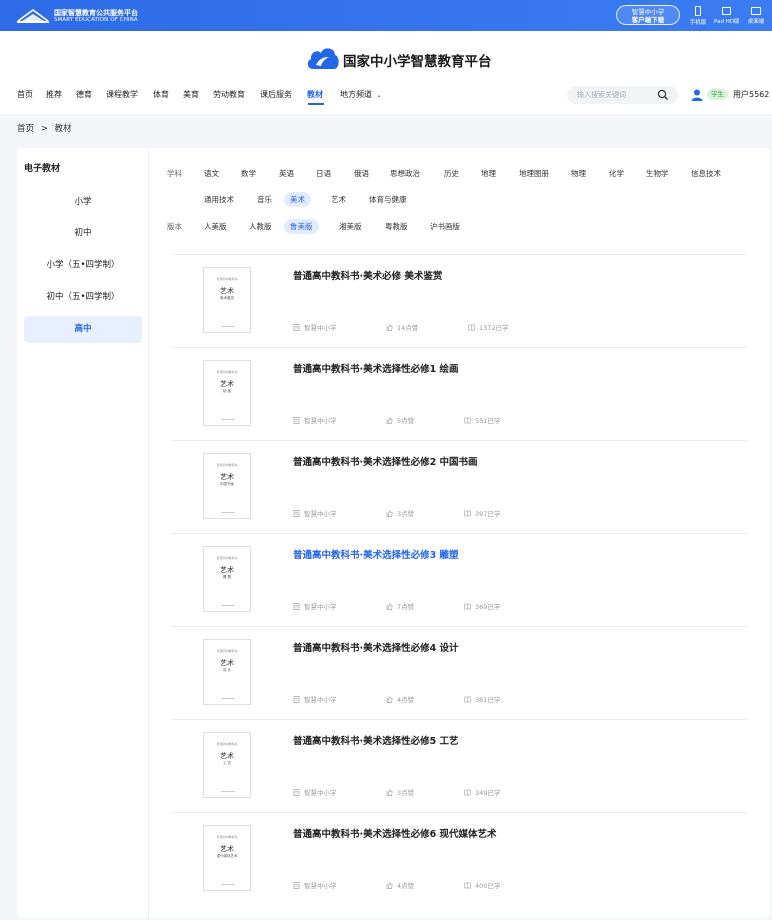  I want to click on mobile-version-link: 手机版, so click(698, 16).